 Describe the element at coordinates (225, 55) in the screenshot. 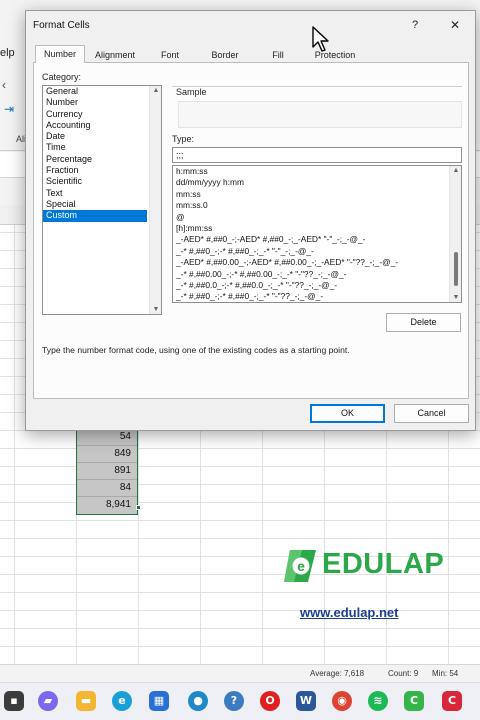

I see `tab-border: Border` at that location.